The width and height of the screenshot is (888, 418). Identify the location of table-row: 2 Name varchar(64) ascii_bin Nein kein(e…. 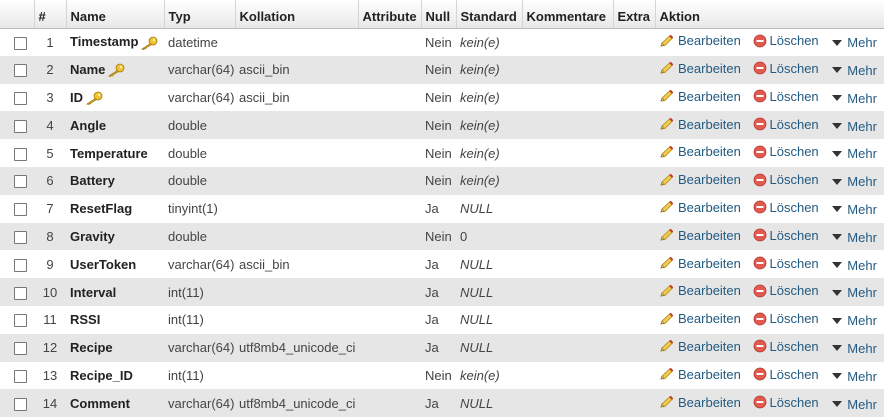
(442, 69).